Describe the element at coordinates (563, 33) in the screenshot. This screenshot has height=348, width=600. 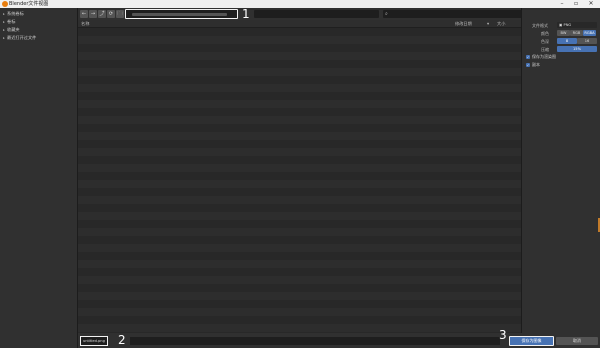
I see `color-bw-button: BW` at that location.